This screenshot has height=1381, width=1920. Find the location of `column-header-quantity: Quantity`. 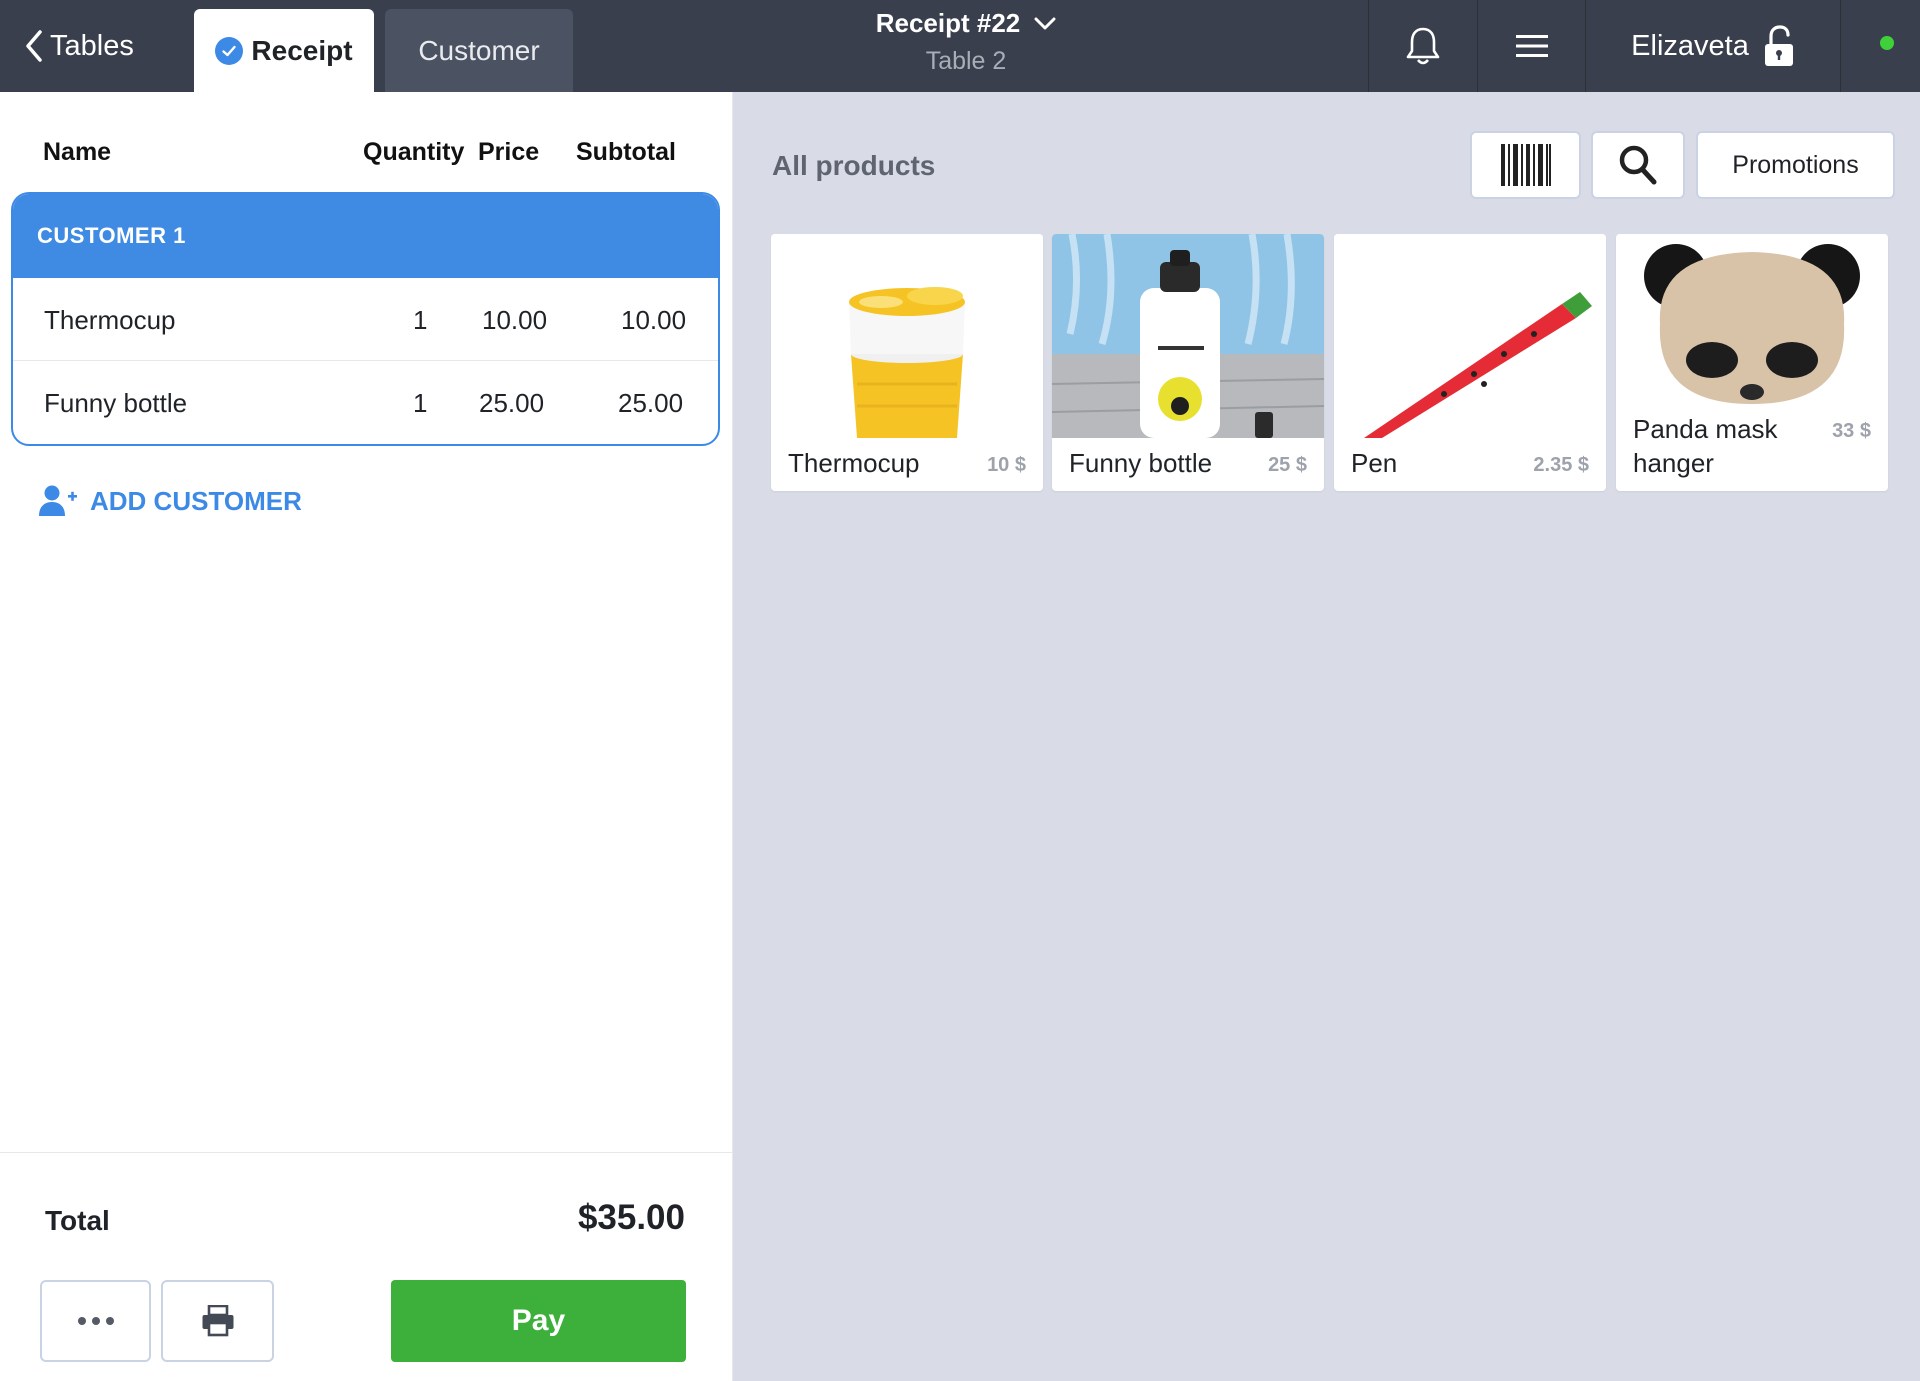

column-header-quantity: Quantity is located at coordinates (414, 152).